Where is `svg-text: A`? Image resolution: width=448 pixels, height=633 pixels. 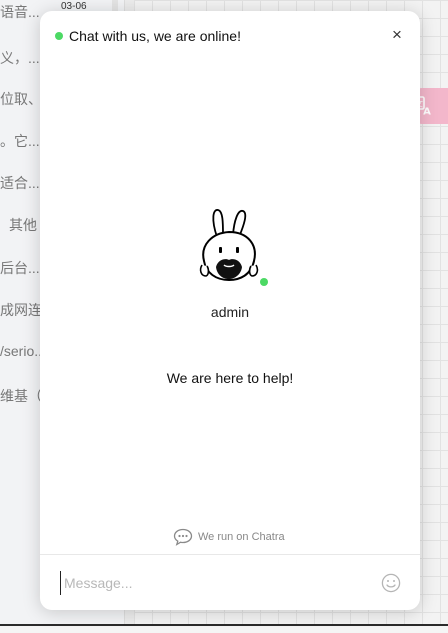
svg-text: A is located at coordinates (427, 112).